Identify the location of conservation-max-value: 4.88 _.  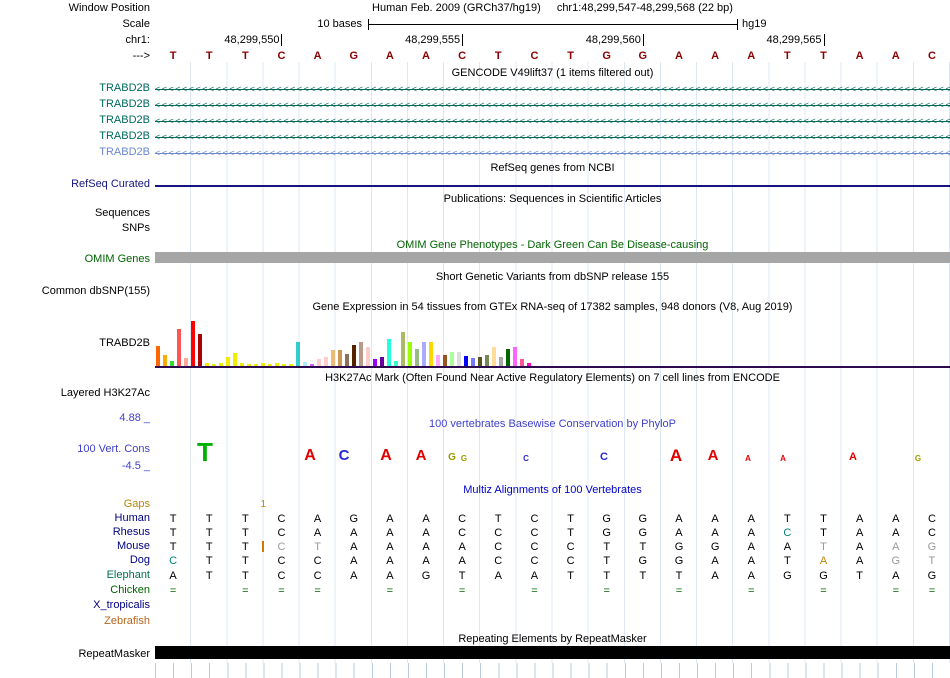
(134, 418).